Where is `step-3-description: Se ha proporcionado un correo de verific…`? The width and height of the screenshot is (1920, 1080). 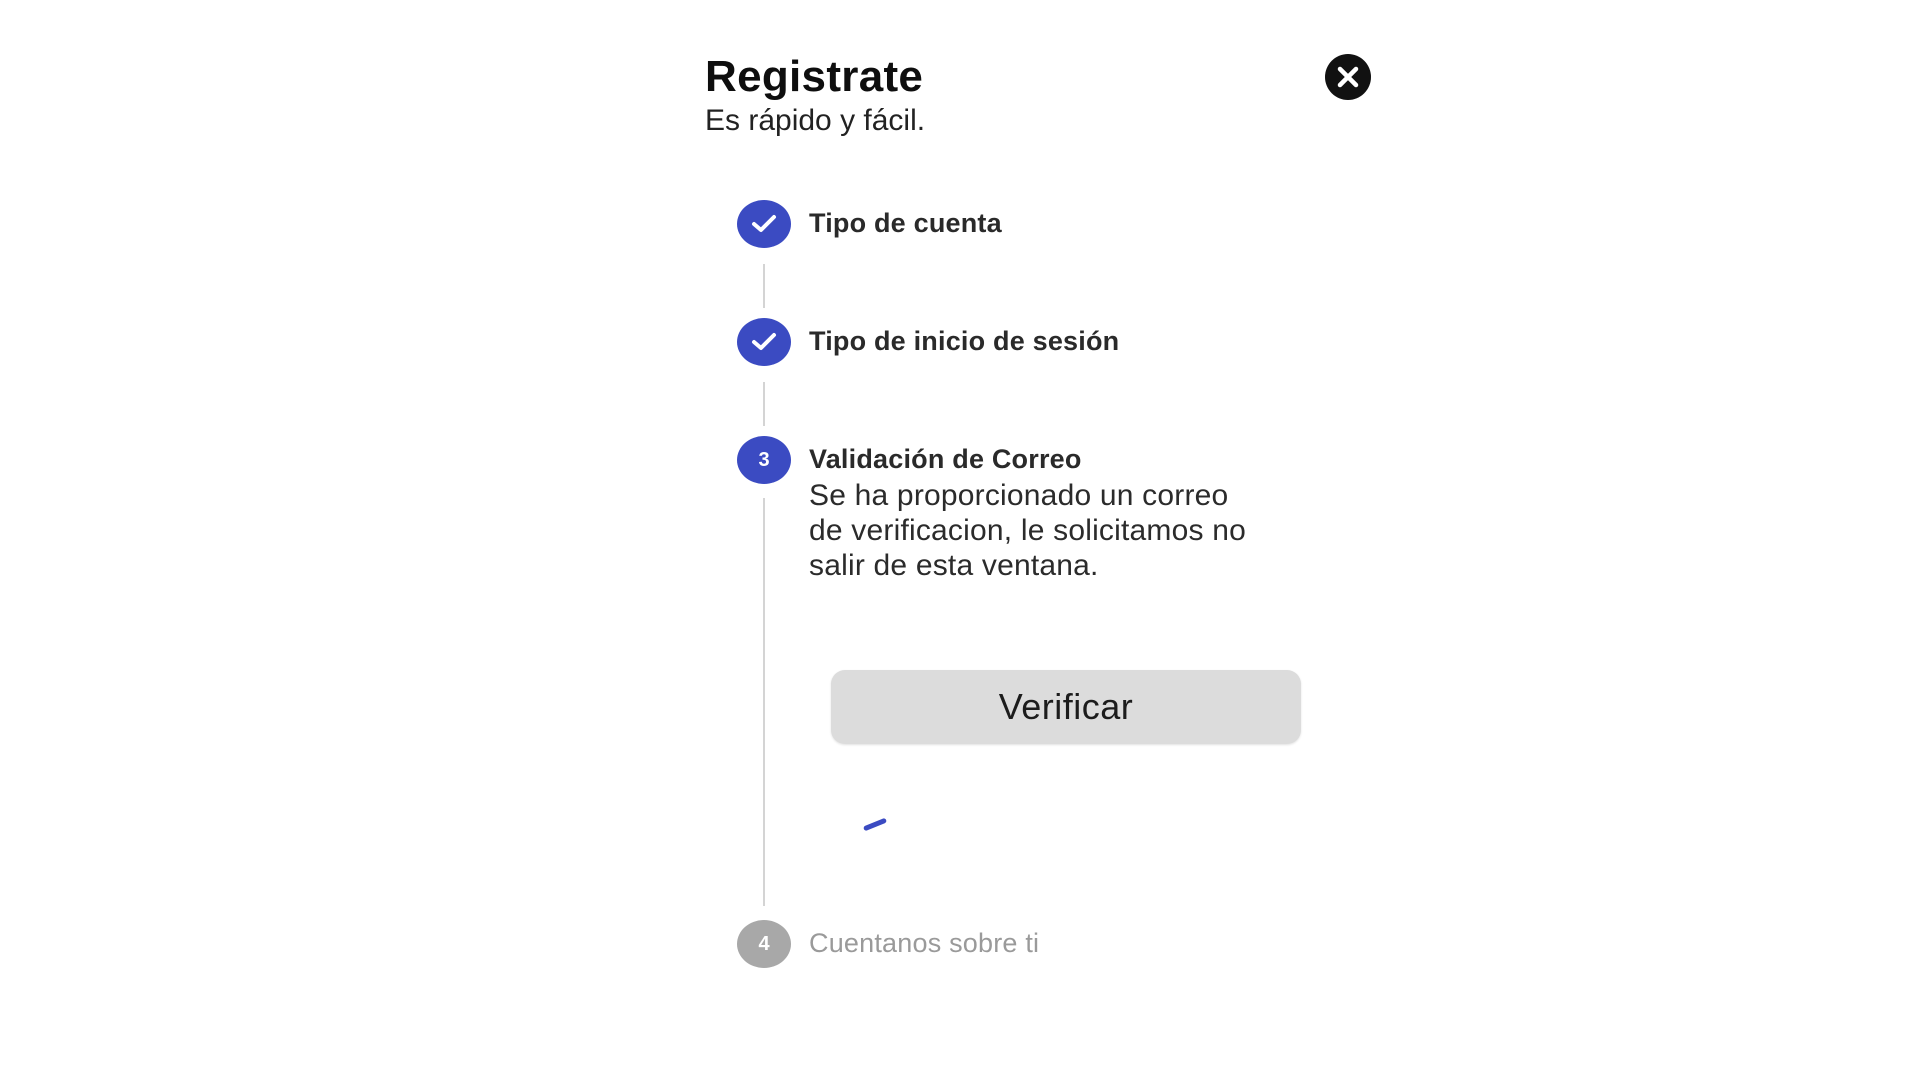 step-3-description: Se ha proporcionado un correo de verific… is located at coordinates (1027, 530).